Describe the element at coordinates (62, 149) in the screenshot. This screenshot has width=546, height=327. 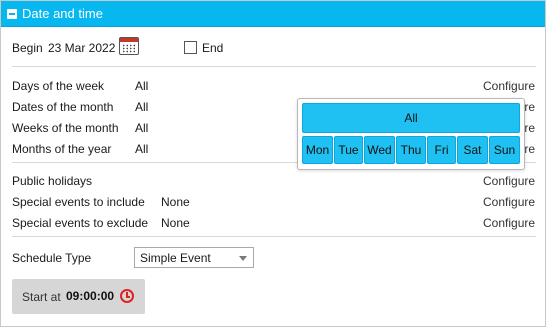
I see `months-of-year-label: Months of the year` at that location.